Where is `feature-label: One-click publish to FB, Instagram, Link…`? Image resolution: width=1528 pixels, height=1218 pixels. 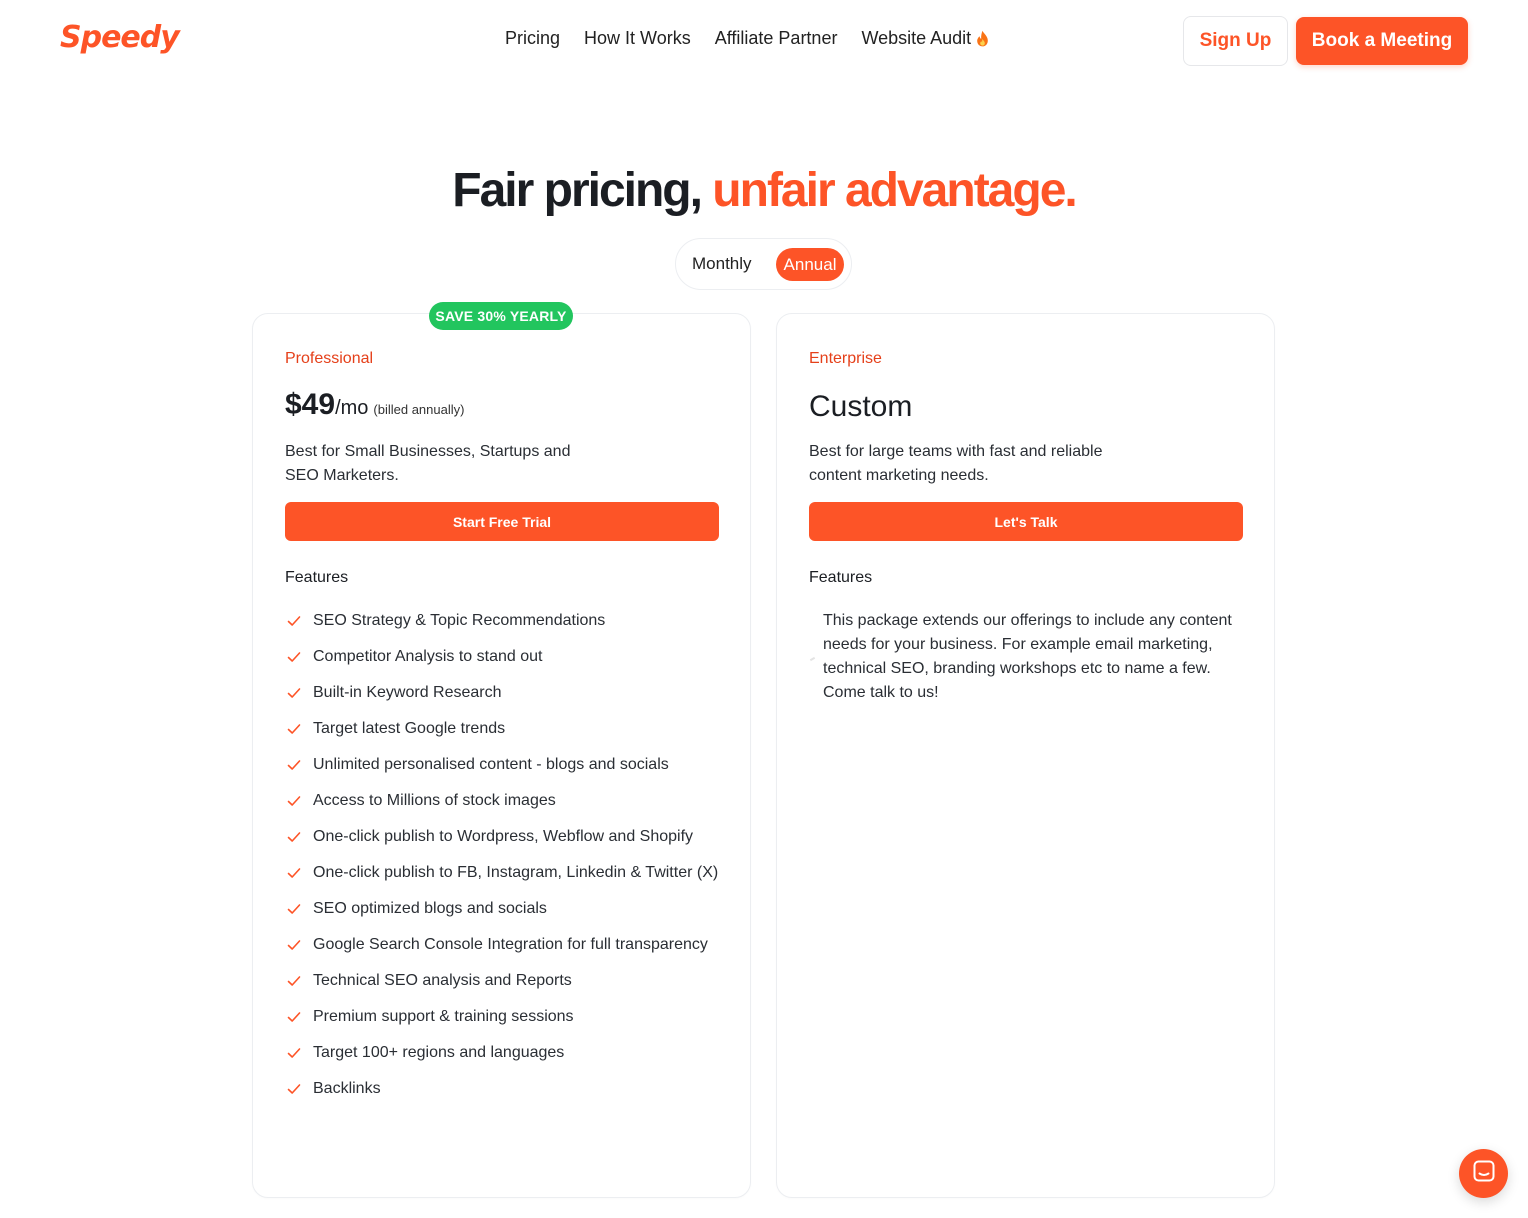
feature-label: One-click publish to FB, Instagram, Link… is located at coordinates (516, 872).